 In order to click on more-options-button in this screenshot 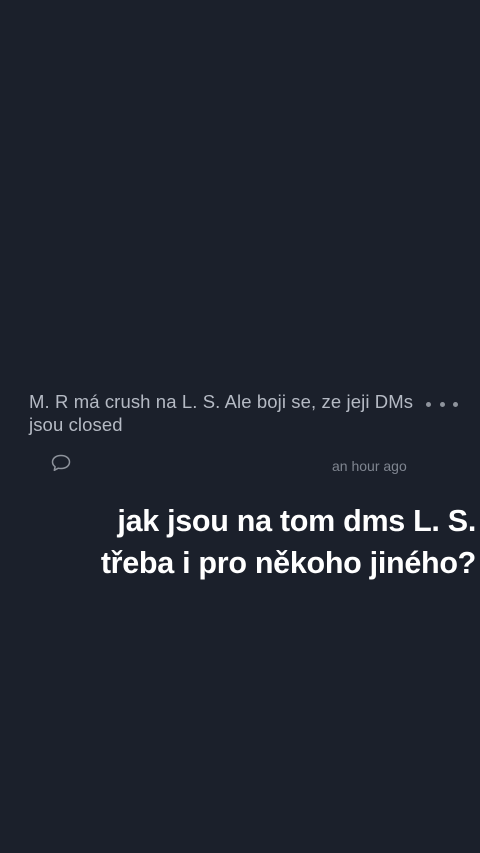, I will do `click(442, 404)`.